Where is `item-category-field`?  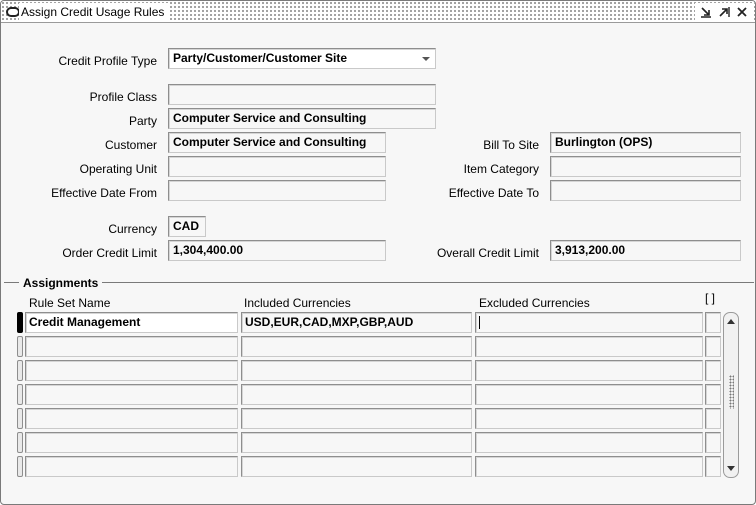
item-category-field is located at coordinates (645, 166).